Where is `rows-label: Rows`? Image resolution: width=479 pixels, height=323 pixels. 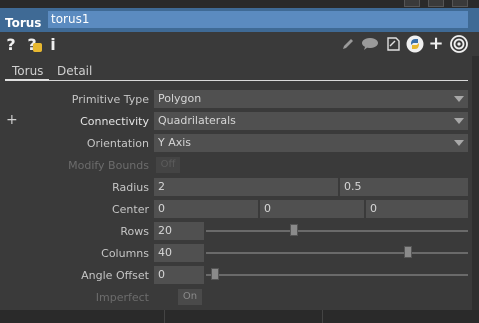
rows-label: Rows is located at coordinates (134, 231).